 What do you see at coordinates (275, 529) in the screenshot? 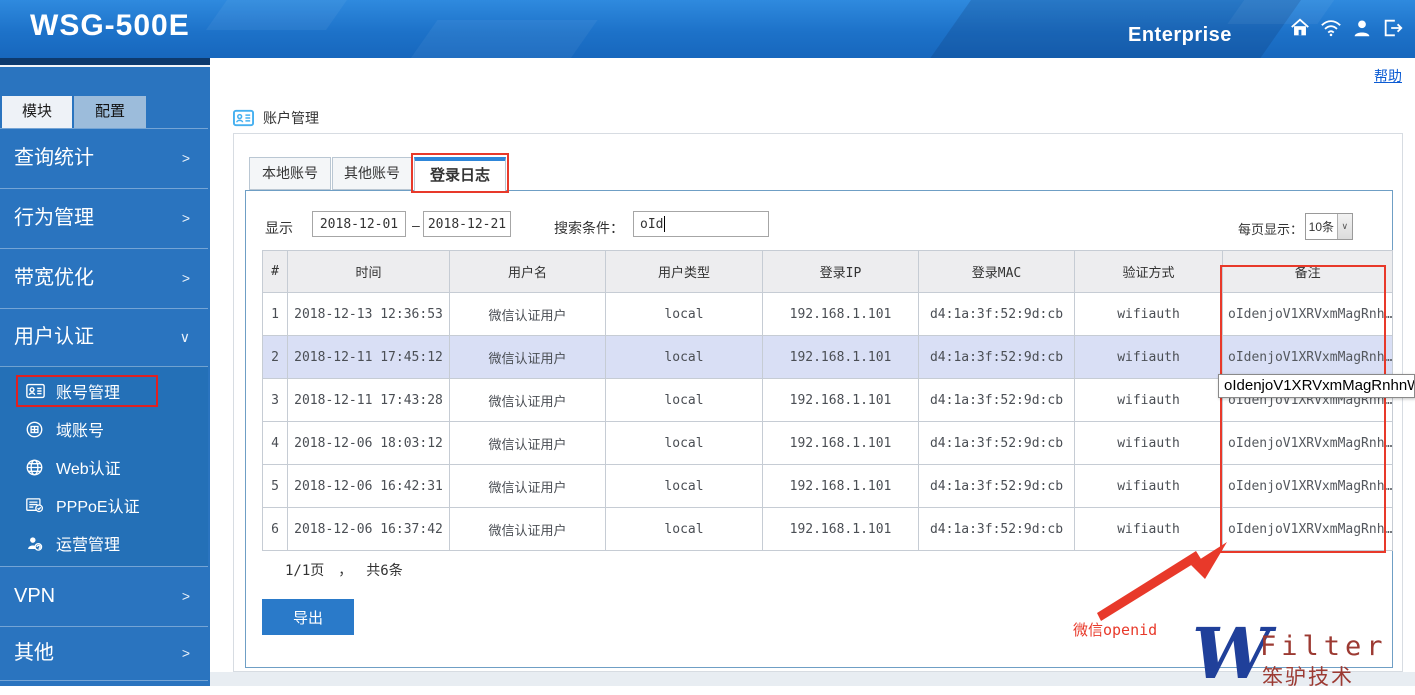
I see `table-cell: 6` at bounding box center [275, 529].